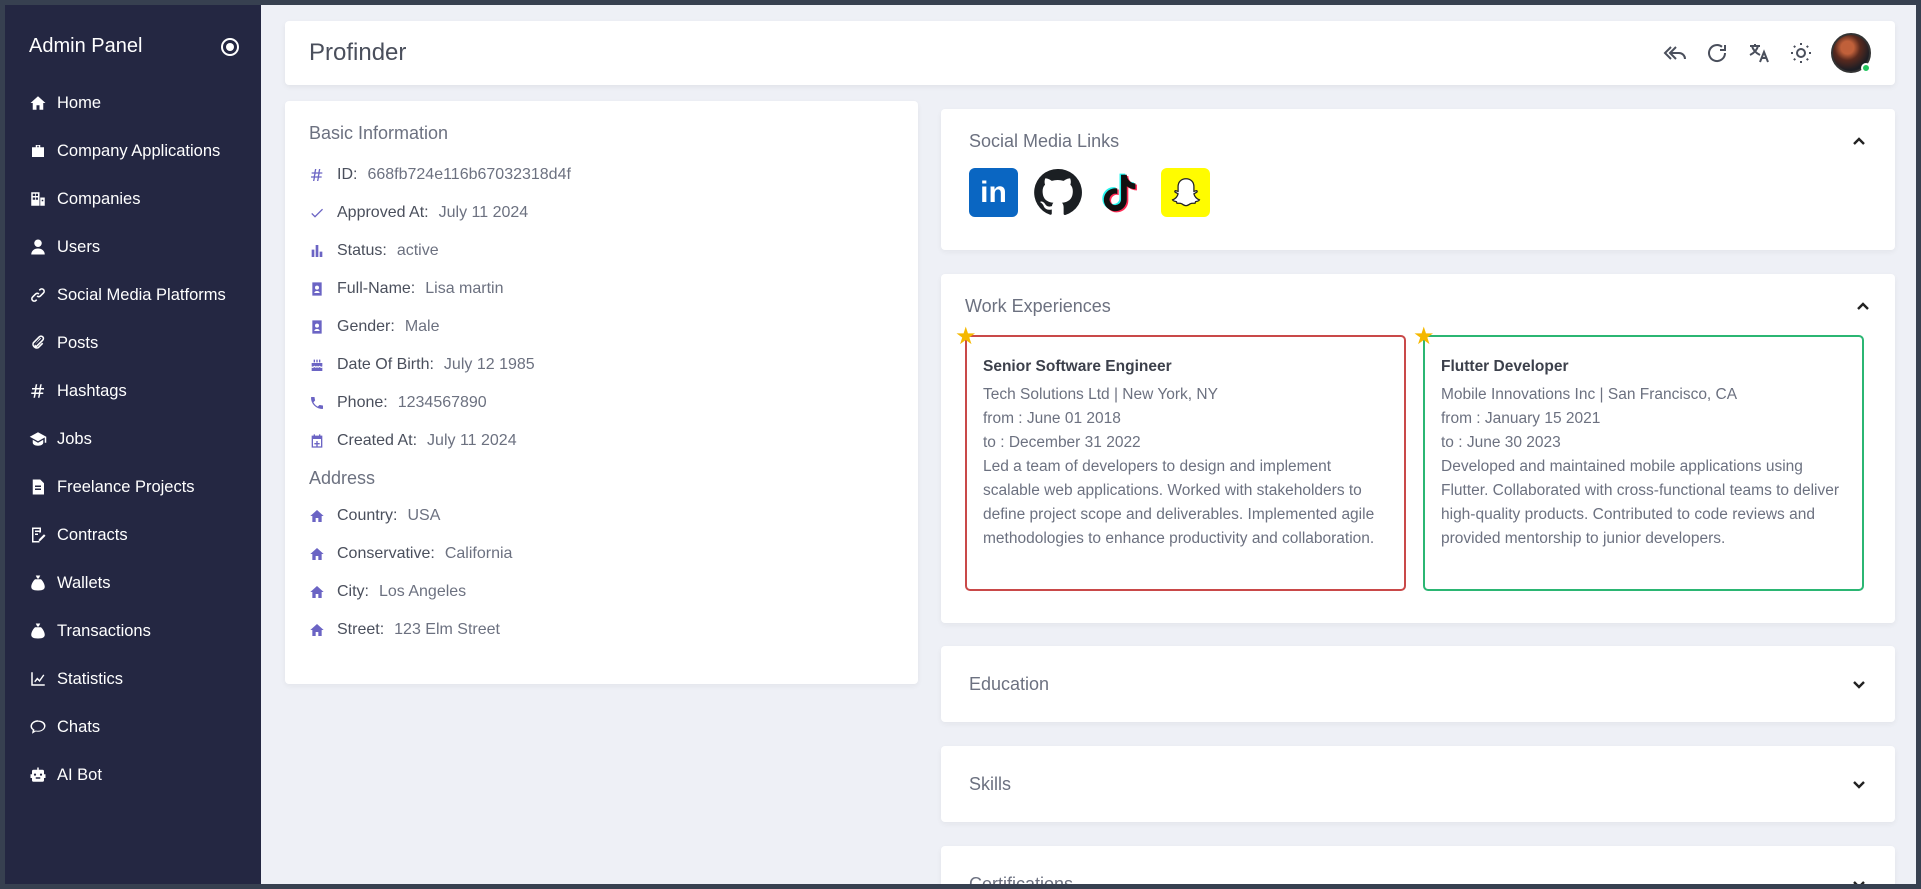 The width and height of the screenshot is (1921, 889). Describe the element at coordinates (601, 175) in the screenshot. I see `info-row-id: ID: 668fb724e116b67032318d4f` at that location.